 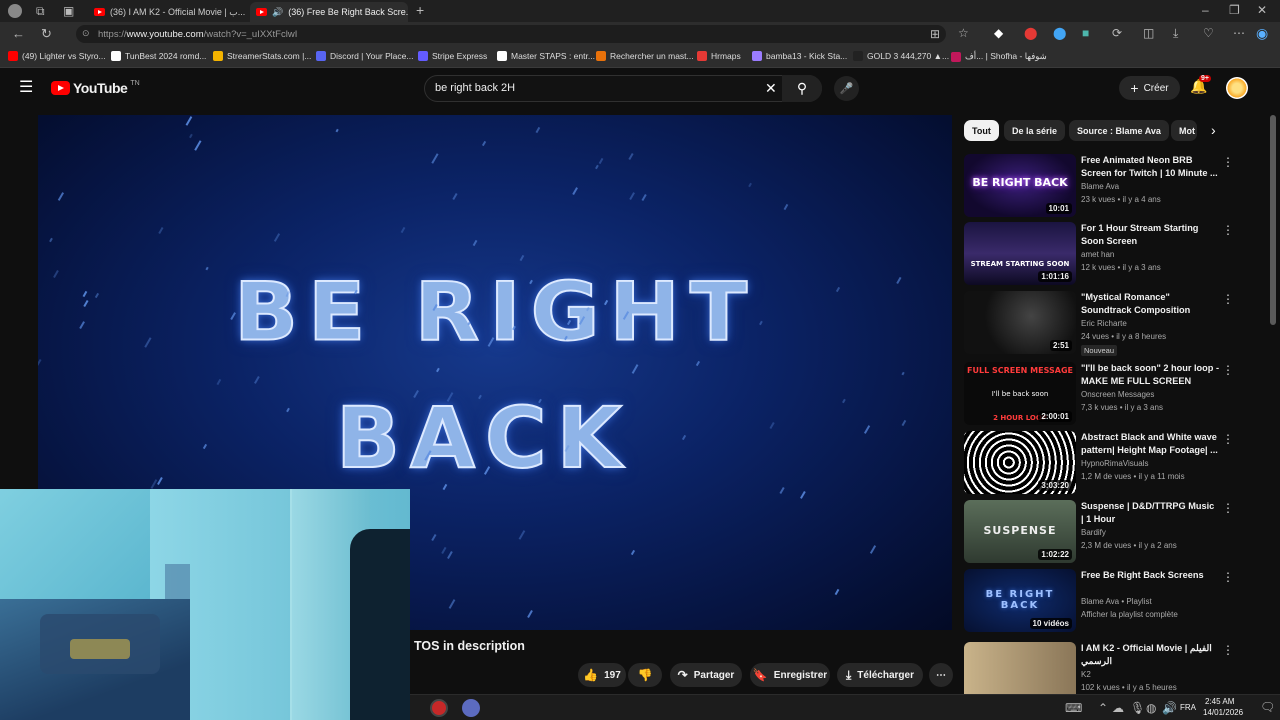 I want to click on video-title-link: Free Be Right Back Screens, so click(x=1150, y=575).